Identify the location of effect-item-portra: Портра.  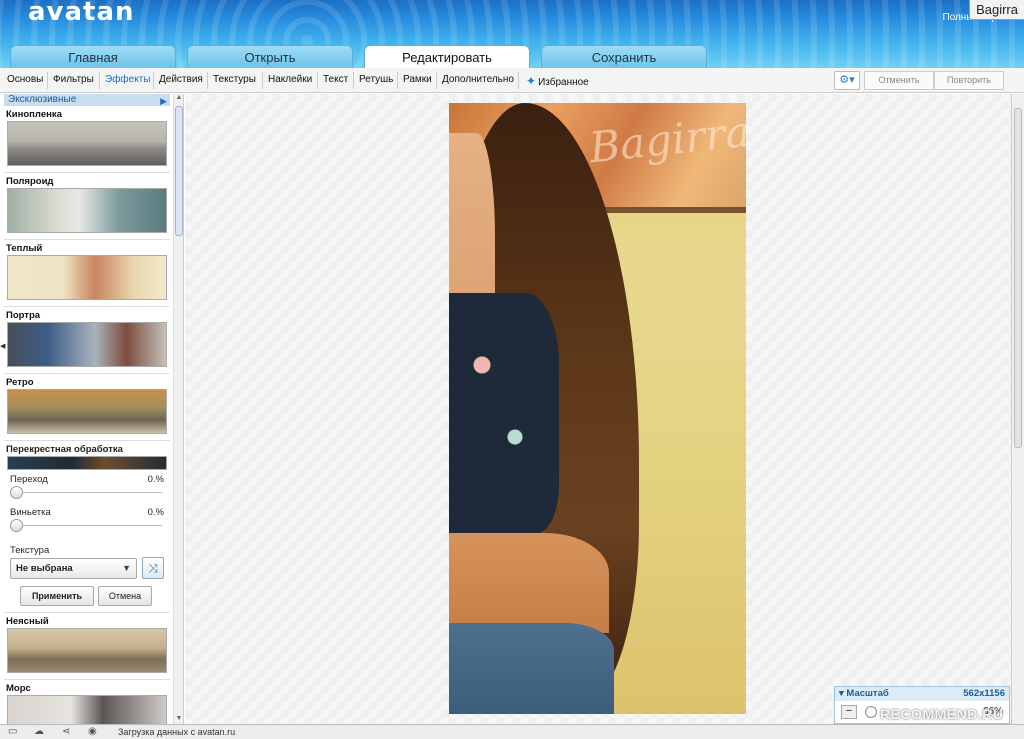
(87, 340).